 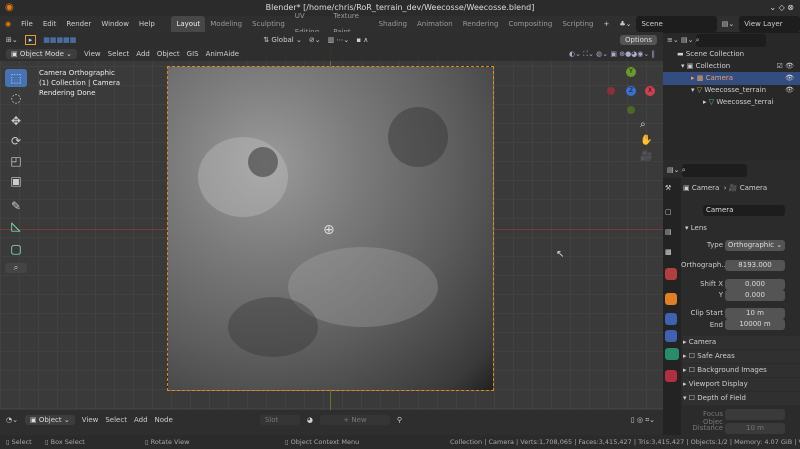 I want to click on material-icon: ◕, so click(x=310, y=420).